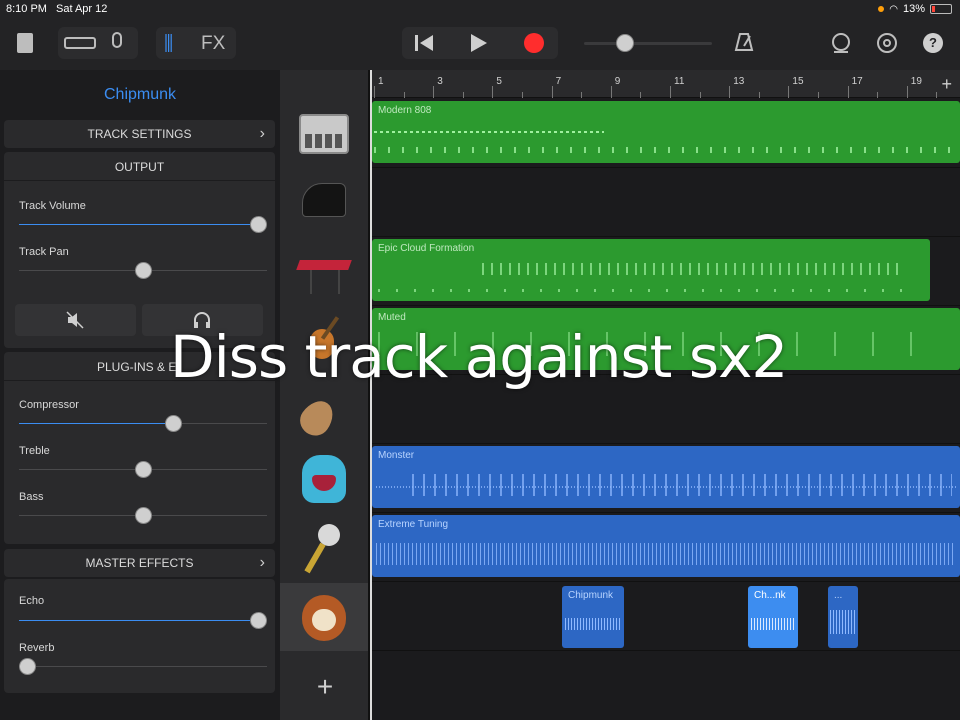  Describe the element at coordinates (173, 423) in the screenshot. I see `compressor-knob` at that location.